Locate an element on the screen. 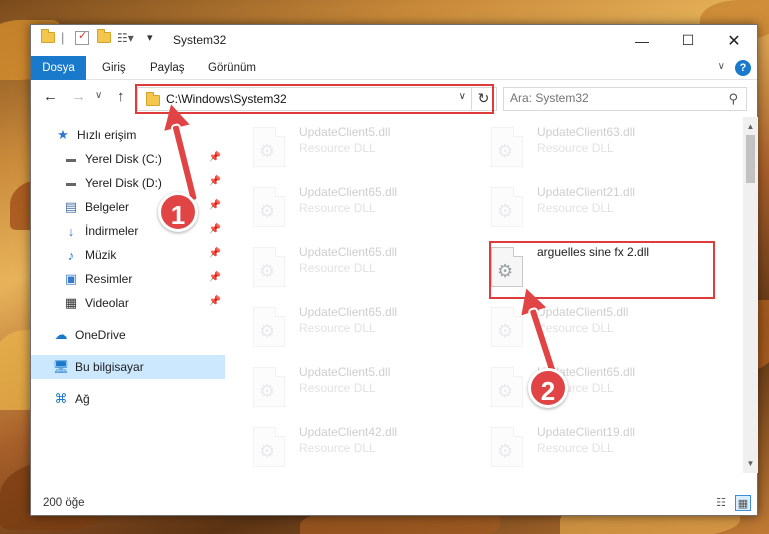 Image resolution: width=769 pixels, height=534 pixels. tab-share: Paylaş is located at coordinates (167, 68).